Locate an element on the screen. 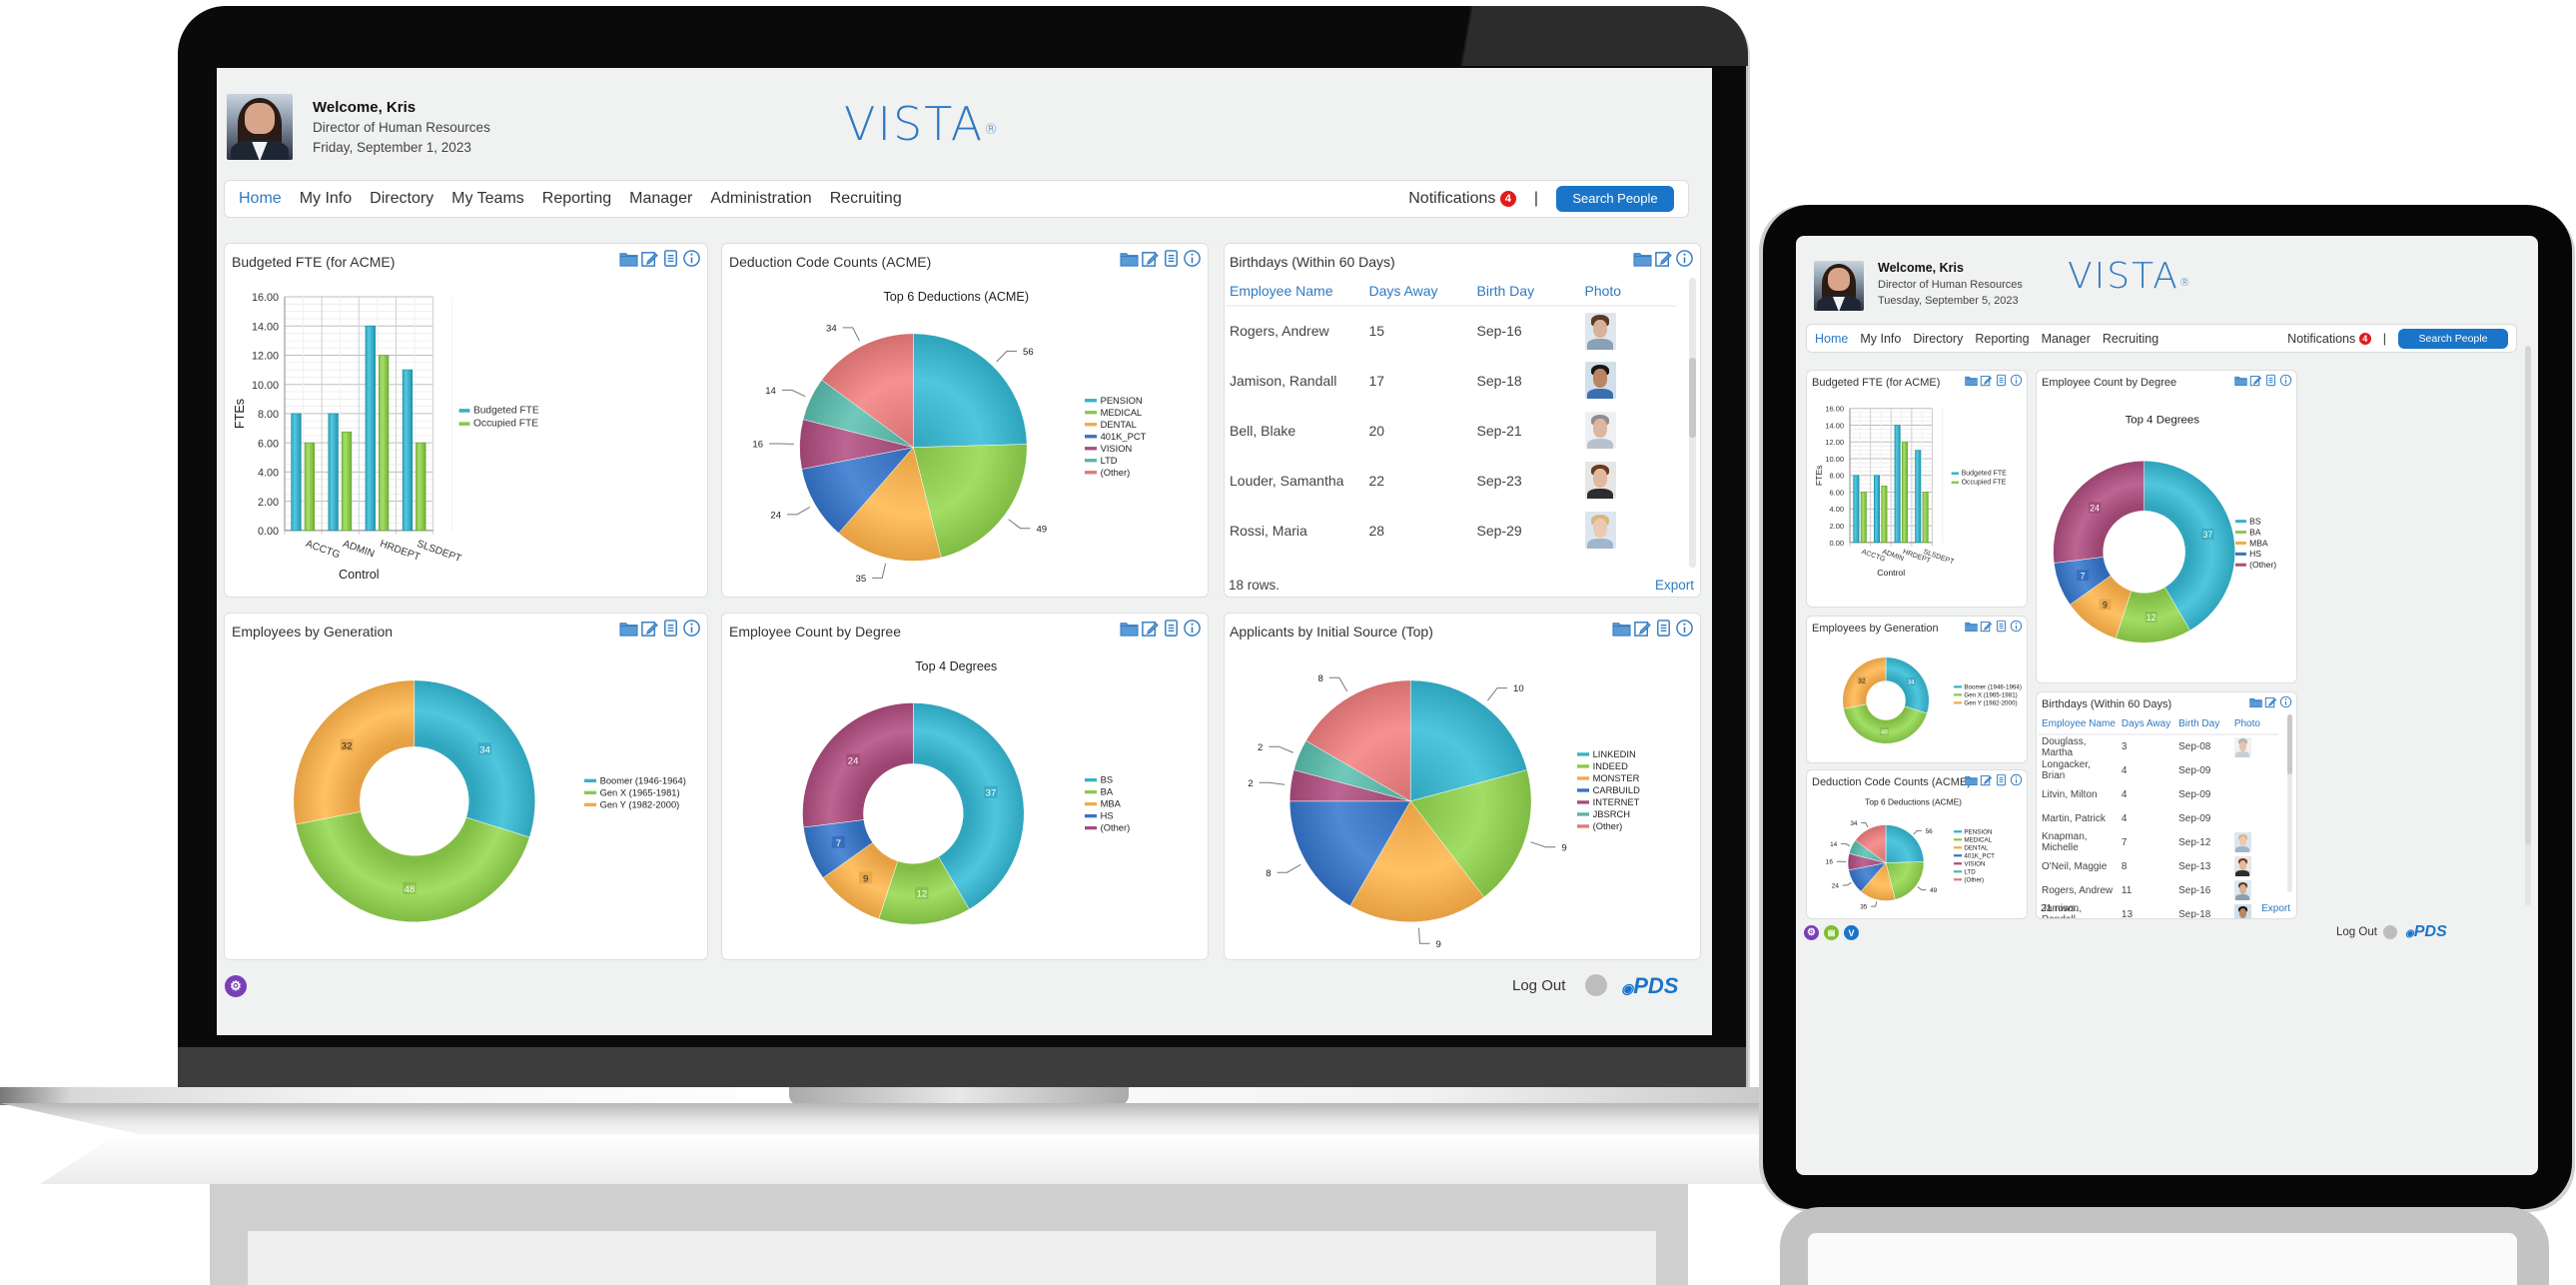 The height and width of the screenshot is (1285, 2576). birth-day: Sep-08 is located at coordinates (2195, 746).